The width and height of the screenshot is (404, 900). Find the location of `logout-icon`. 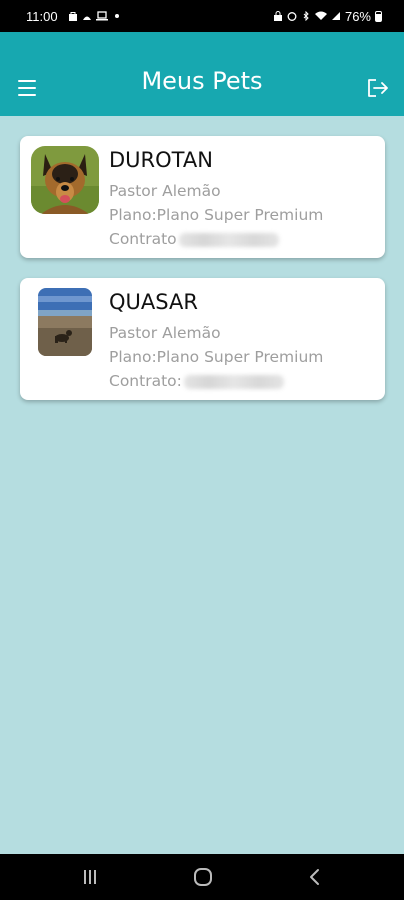

logout-icon is located at coordinates (378, 88).